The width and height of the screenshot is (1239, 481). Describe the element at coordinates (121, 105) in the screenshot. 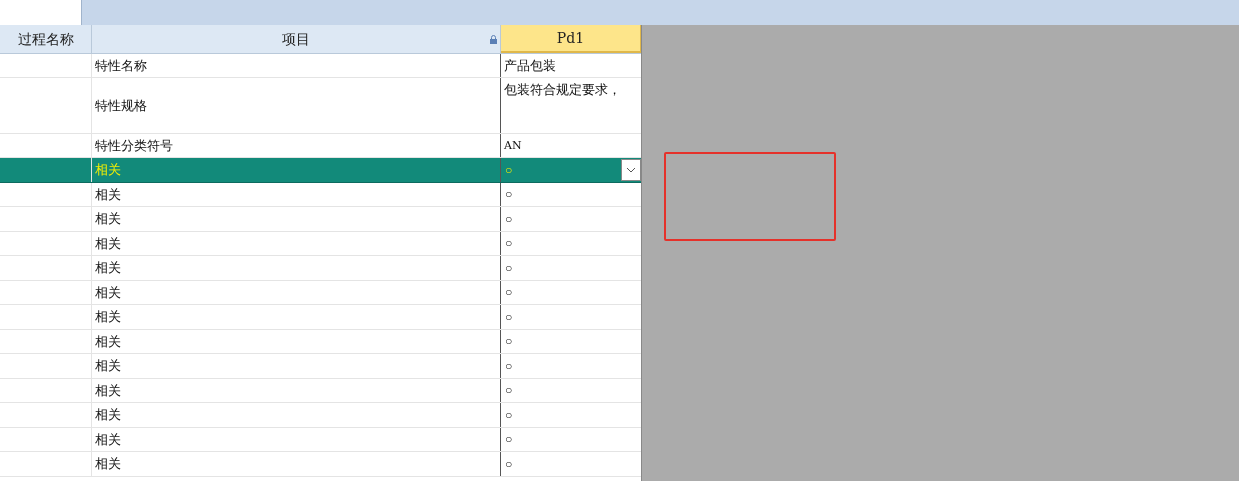

I see `table-cell-text: 特性规格` at that location.